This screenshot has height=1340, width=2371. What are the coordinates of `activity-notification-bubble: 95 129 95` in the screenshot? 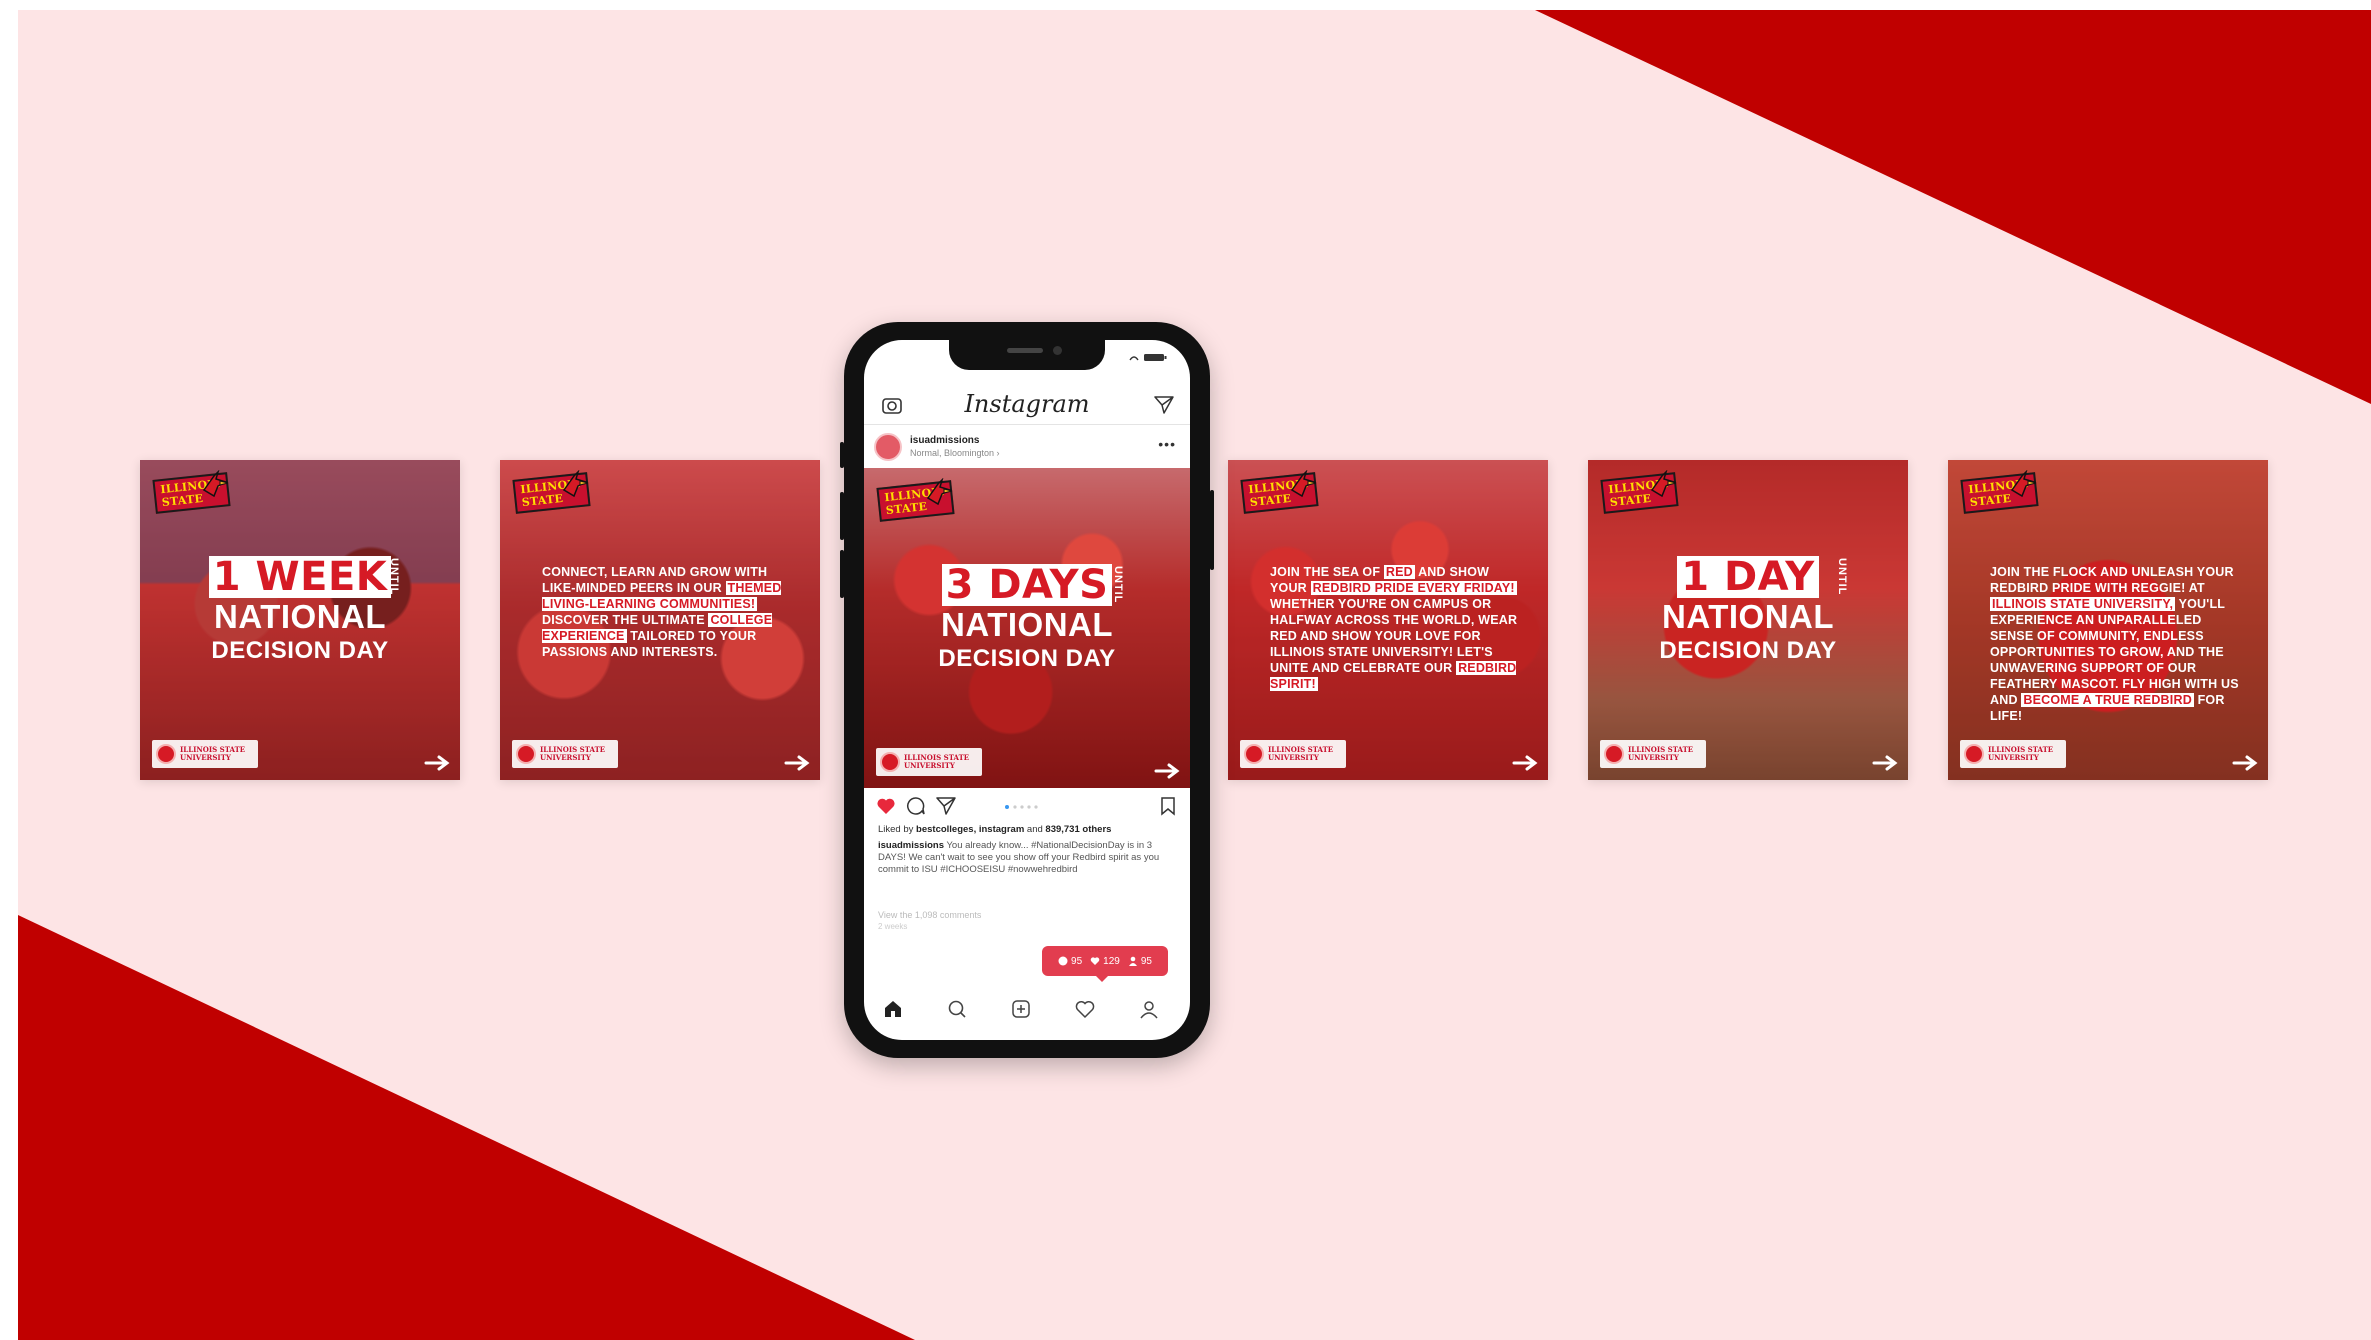 It's located at (1105, 964).